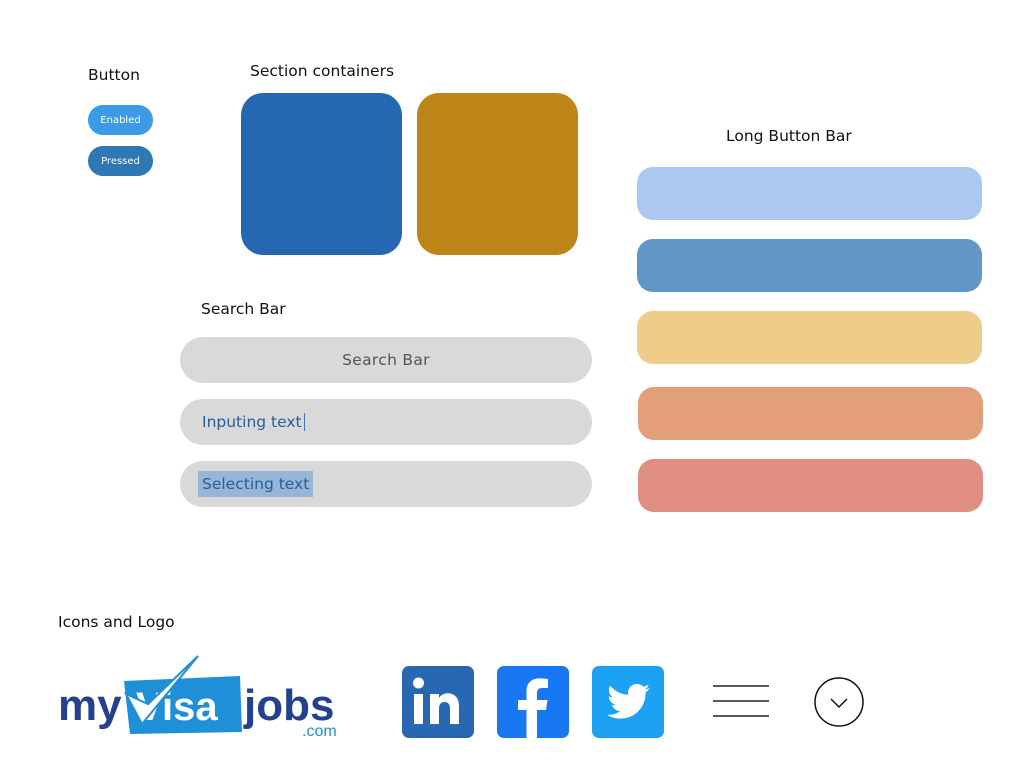  What do you see at coordinates (256, 484) in the screenshot?
I see `search-bar-selected-text: Selecting text` at bounding box center [256, 484].